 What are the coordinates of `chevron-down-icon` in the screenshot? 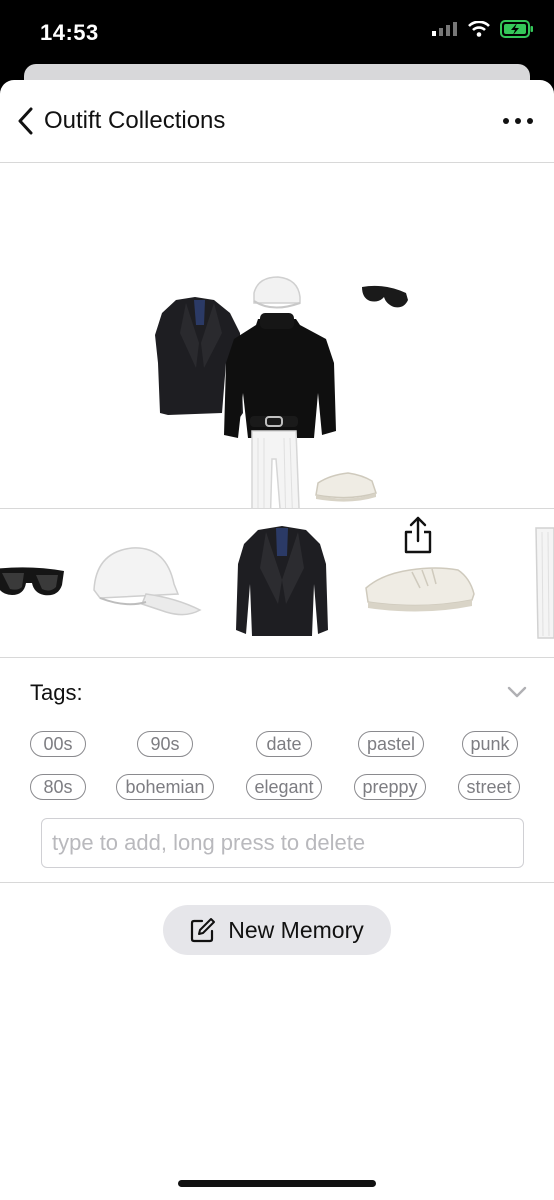 It's located at (517, 692).